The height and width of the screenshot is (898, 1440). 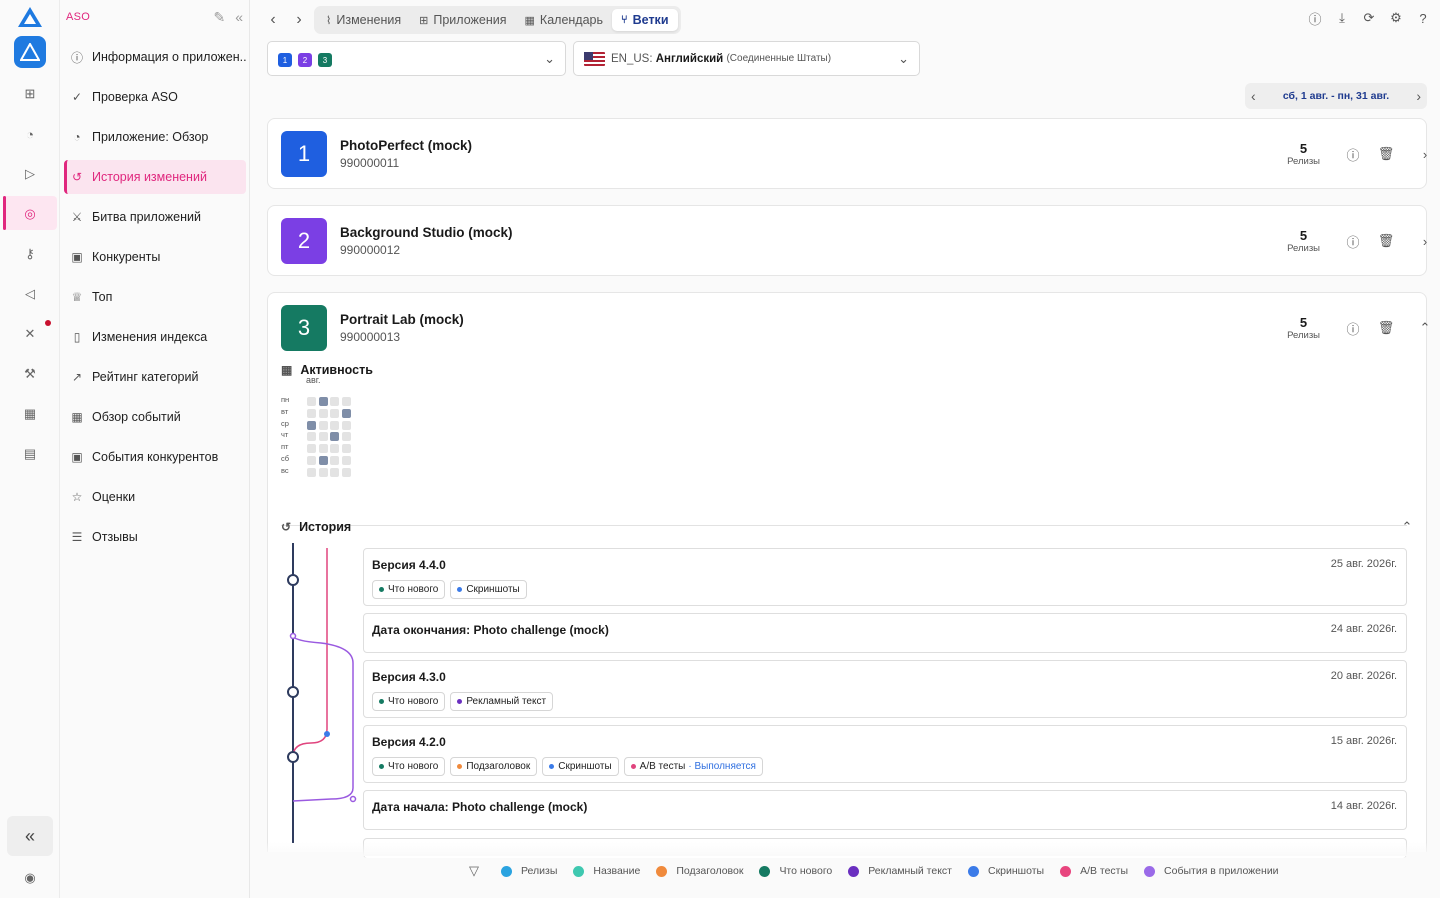 What do you see at coordinates (30, 174) in the screenshot?
I see `play-store-icon: ▷` at bounding box center [30, 174].